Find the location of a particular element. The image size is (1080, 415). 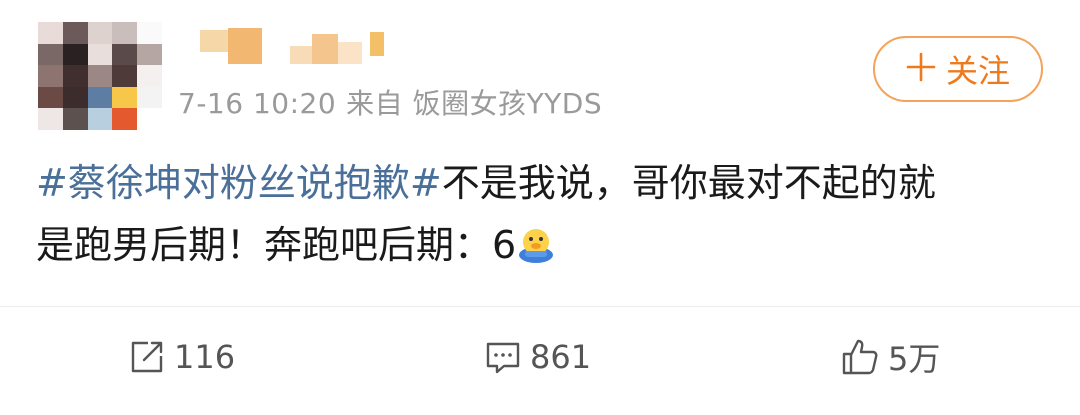

post-meta: 7-16 10:20 来自 饭圈女孩YYDS is located at coordinates (390, 102).